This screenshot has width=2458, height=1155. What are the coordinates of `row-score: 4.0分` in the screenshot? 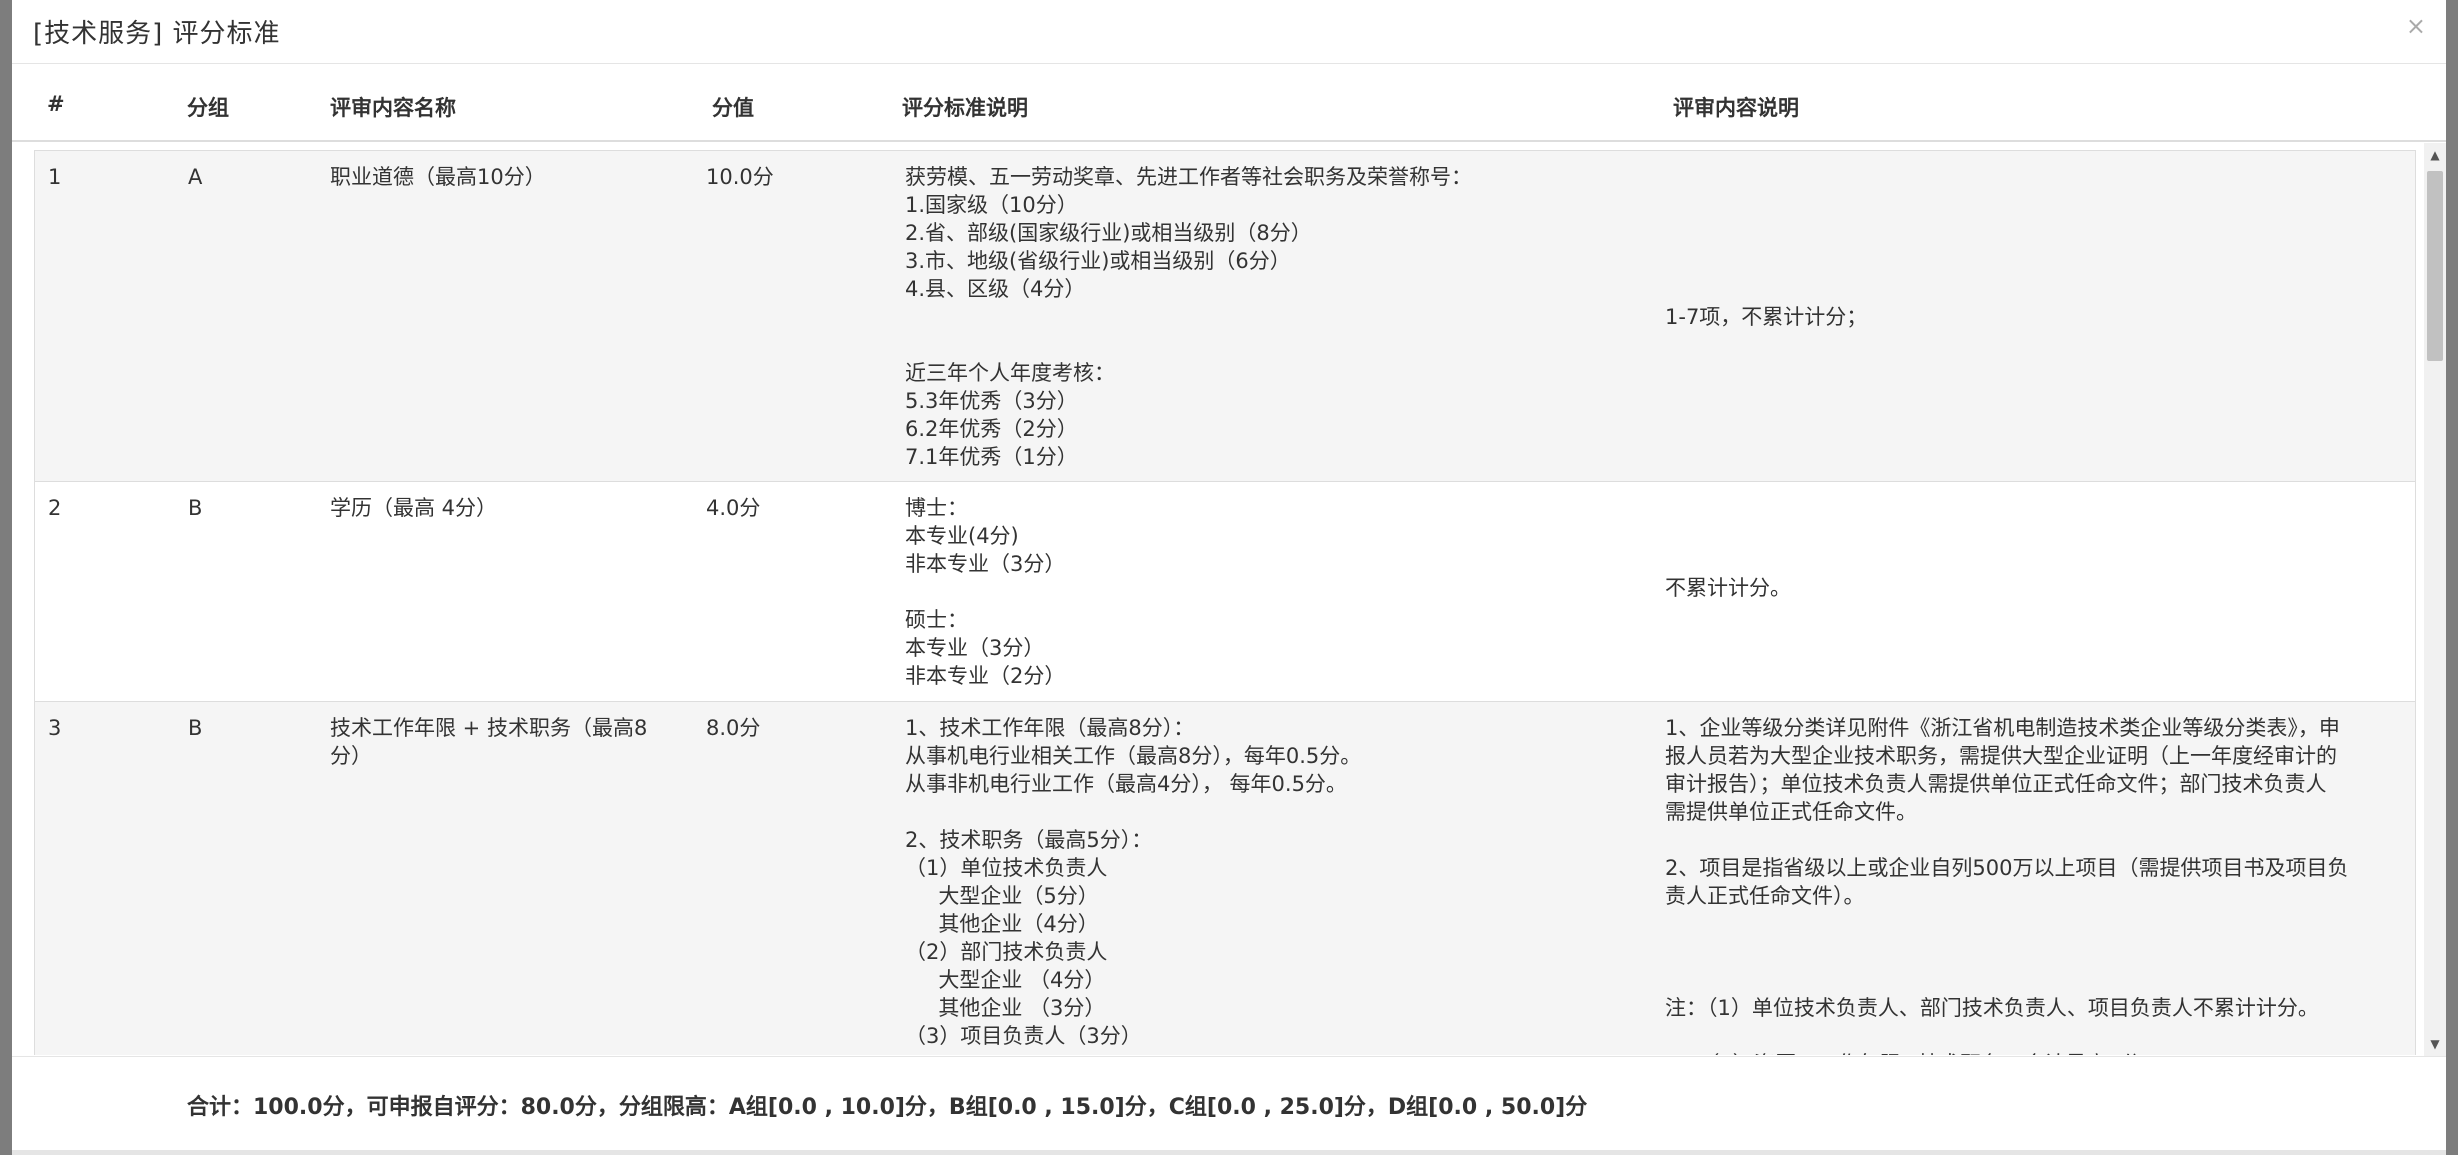 It's located at (733, 508).